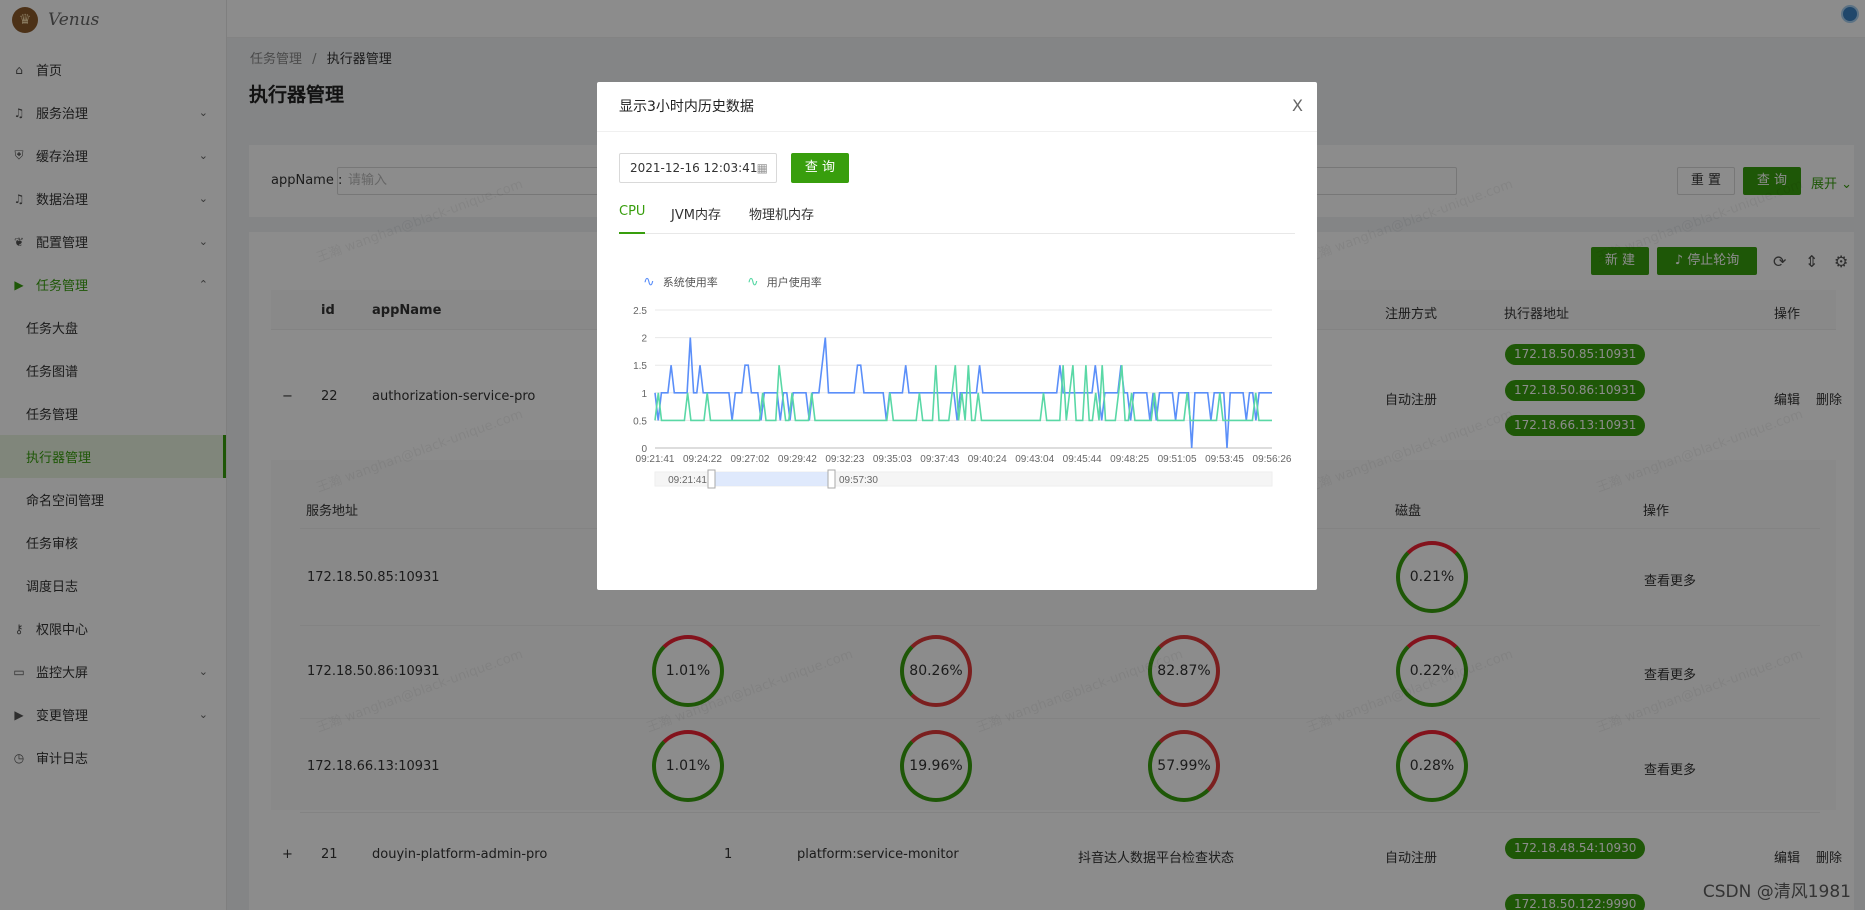 The height and width of the screenshot is (910, 1865). I want to click on x-tick-label: 09:27:02, so click(749, 459).